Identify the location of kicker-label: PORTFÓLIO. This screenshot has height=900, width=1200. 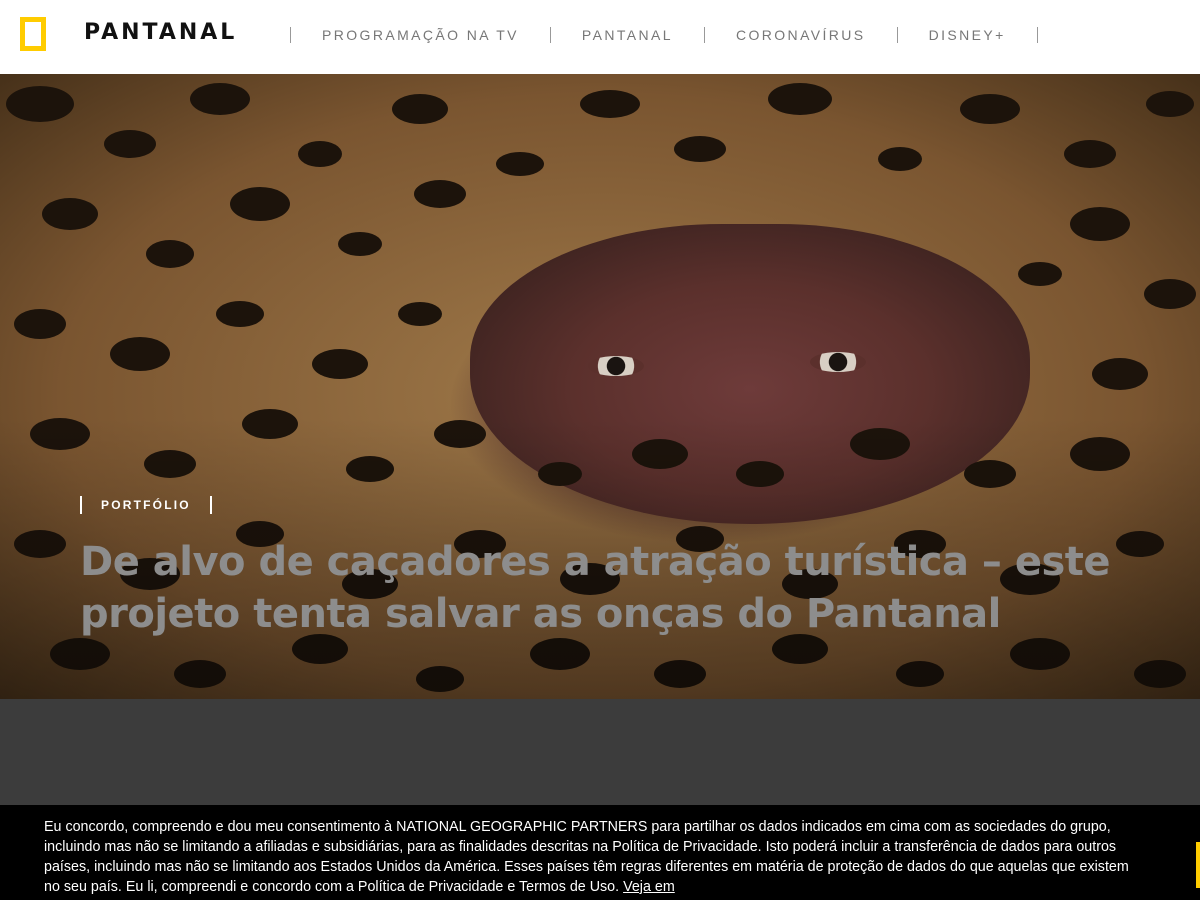
(146, 505).